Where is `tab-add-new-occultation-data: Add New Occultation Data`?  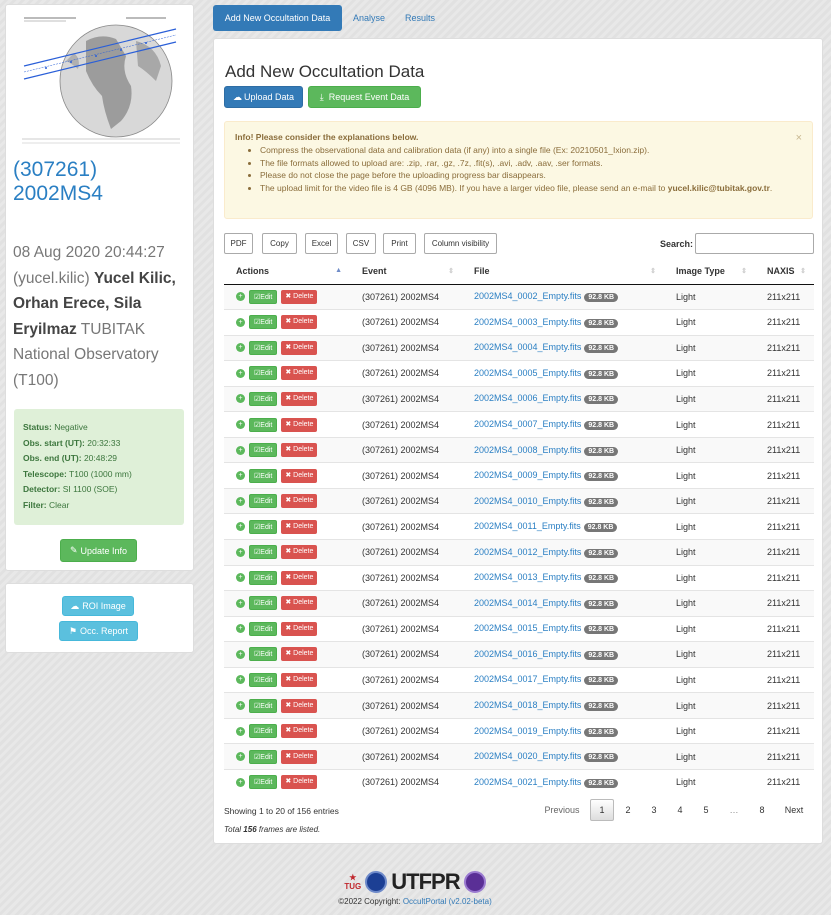 tab-add-new-occultation-data: Add New Occultation Data is located at coordinates (277, 18).